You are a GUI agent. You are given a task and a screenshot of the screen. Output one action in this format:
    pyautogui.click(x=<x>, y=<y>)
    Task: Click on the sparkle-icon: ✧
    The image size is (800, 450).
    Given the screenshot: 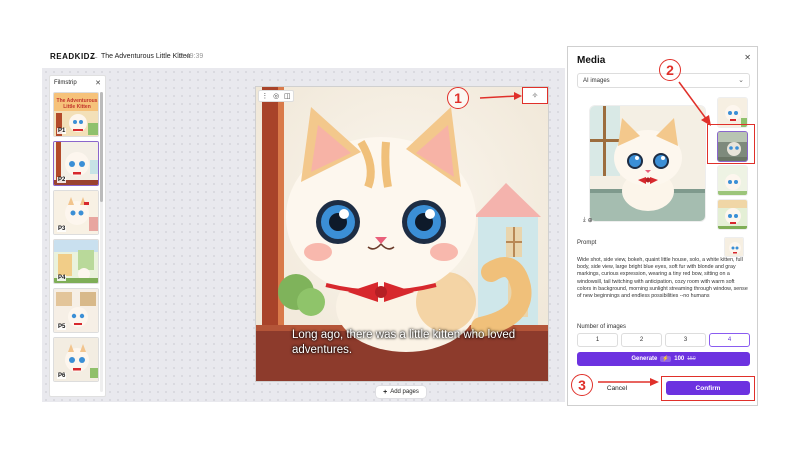 What is the action you would take?
    pyautogui.click(x=535, y=95)
    